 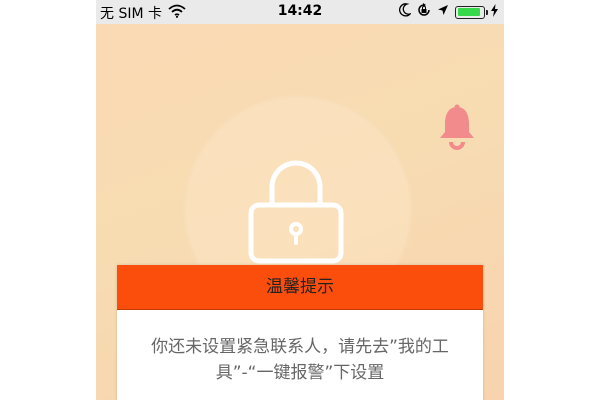 I want to click on bell-icon, so click(x=457, y=129).